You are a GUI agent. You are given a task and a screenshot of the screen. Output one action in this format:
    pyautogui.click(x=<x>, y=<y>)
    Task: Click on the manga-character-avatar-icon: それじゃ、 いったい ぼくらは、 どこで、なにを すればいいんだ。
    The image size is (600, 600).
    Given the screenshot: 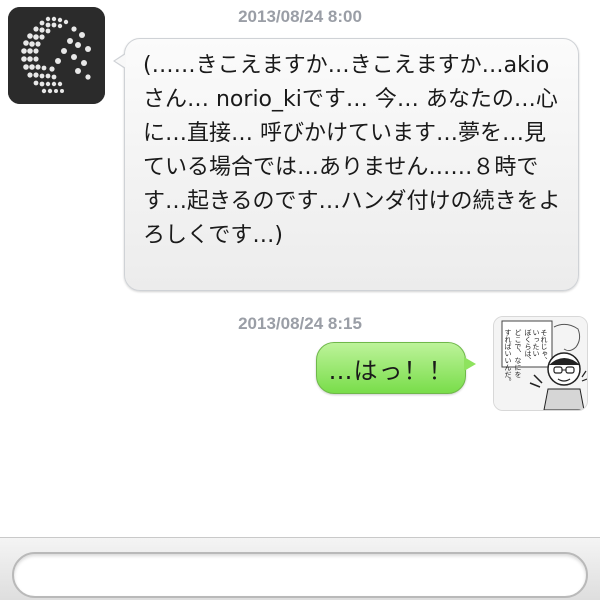 What is the action you would take?
    pyautogui.click(x=540, y=363)
    